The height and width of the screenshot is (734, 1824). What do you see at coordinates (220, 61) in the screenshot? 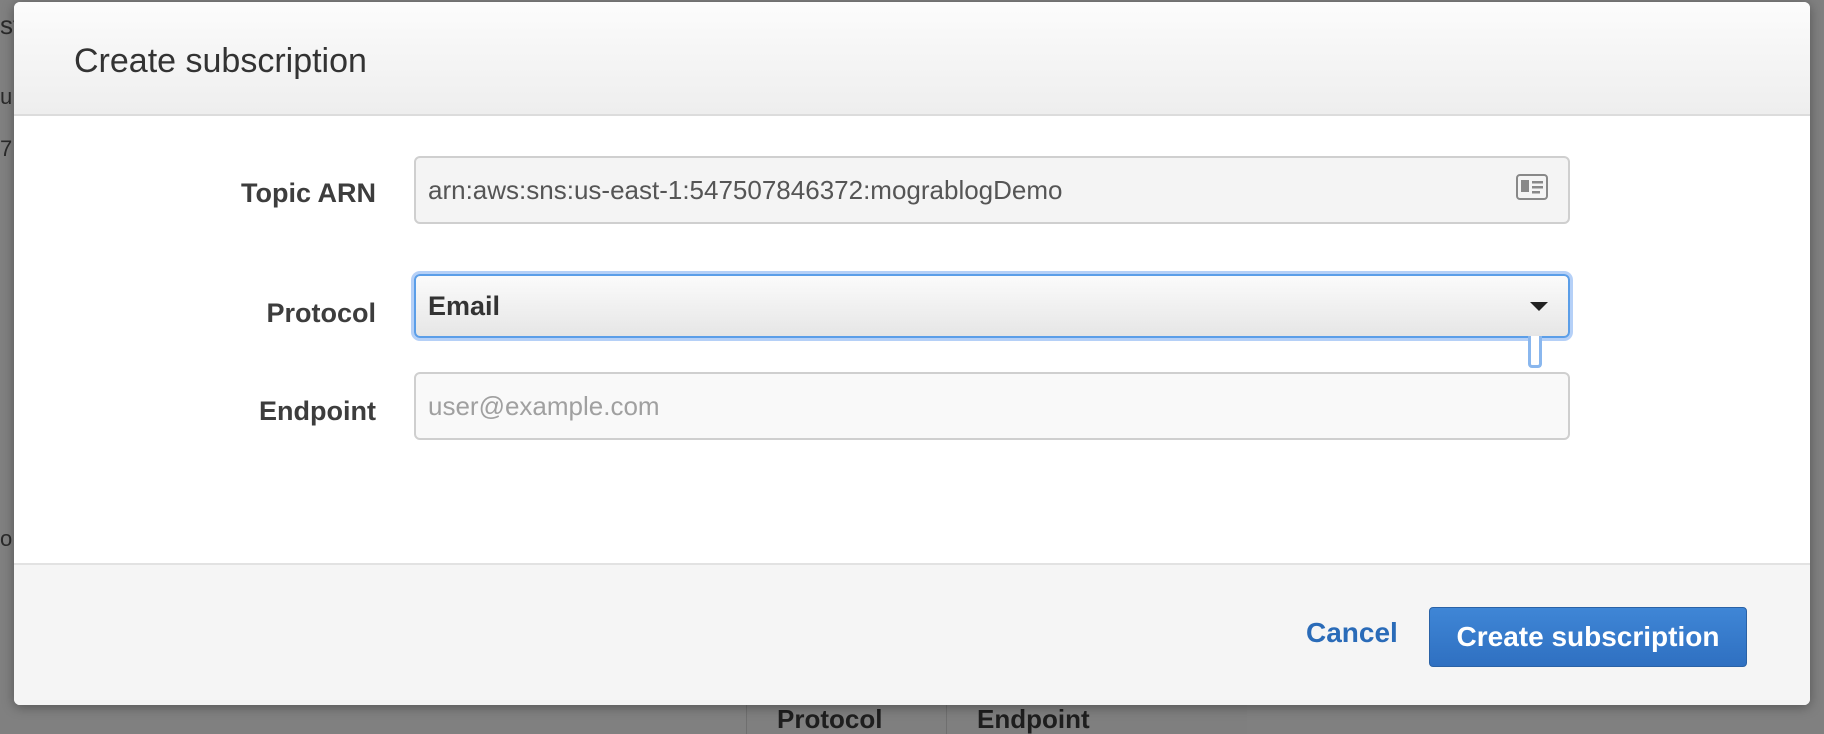
I see `dialog-title: Create subscription` at bounding box center [220, 61].